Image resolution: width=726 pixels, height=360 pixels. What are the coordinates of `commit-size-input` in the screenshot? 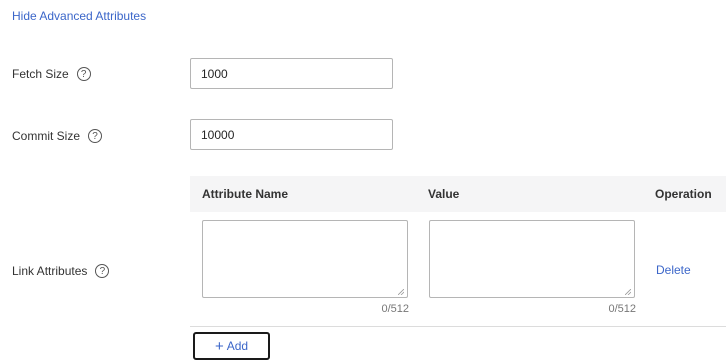 It's located at (291, 134).